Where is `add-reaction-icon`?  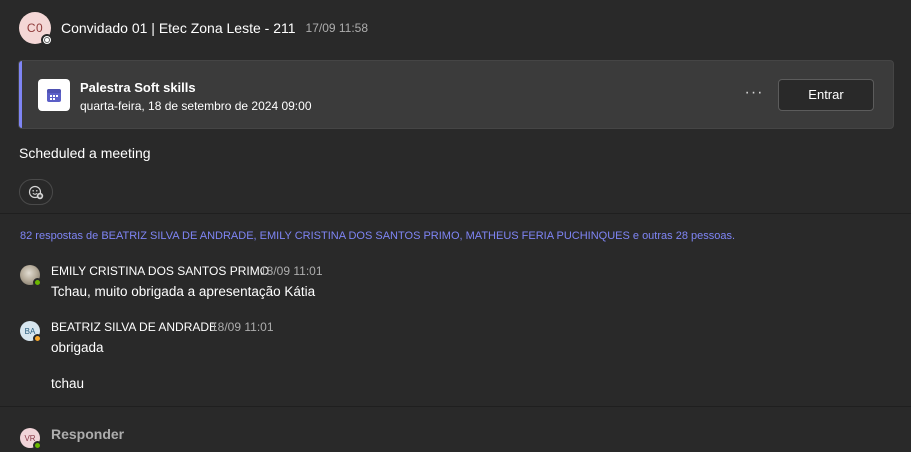
add-reaction-icon is located at coordinates (36, 192).